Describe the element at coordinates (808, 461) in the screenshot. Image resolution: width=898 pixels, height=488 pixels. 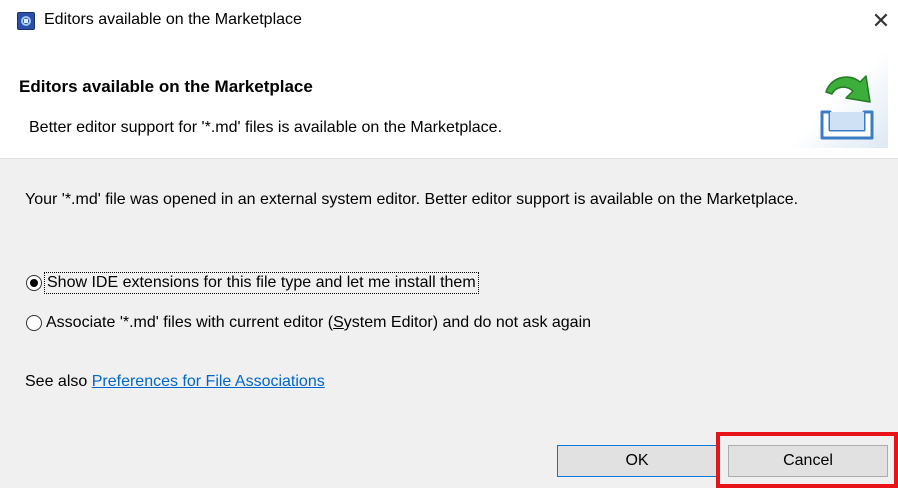
I see `cancel-button: Cancel` at that location.